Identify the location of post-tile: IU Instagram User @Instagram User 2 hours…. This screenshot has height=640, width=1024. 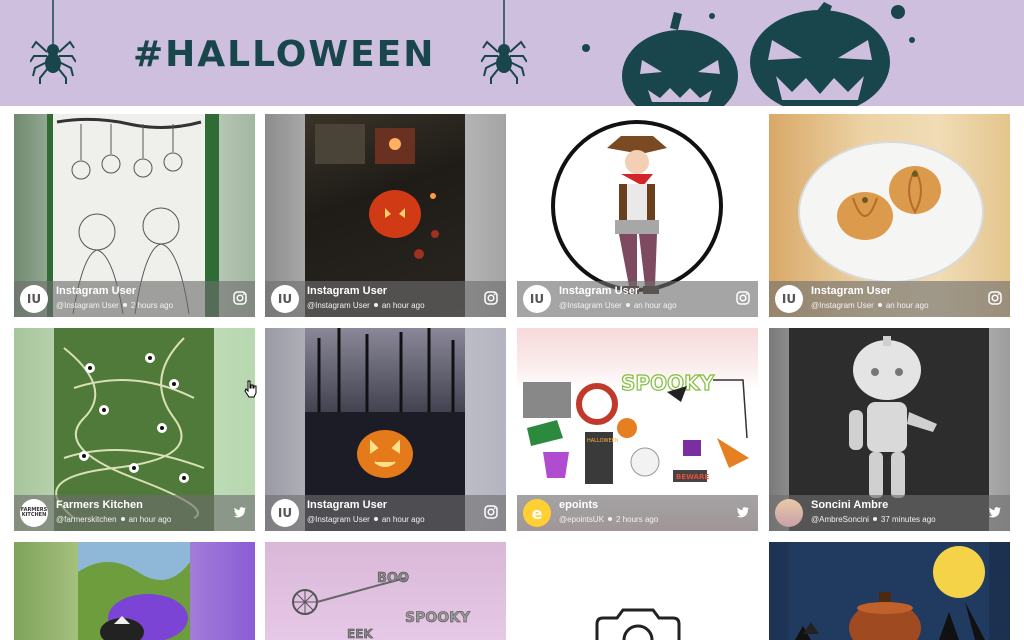
(134, 215).